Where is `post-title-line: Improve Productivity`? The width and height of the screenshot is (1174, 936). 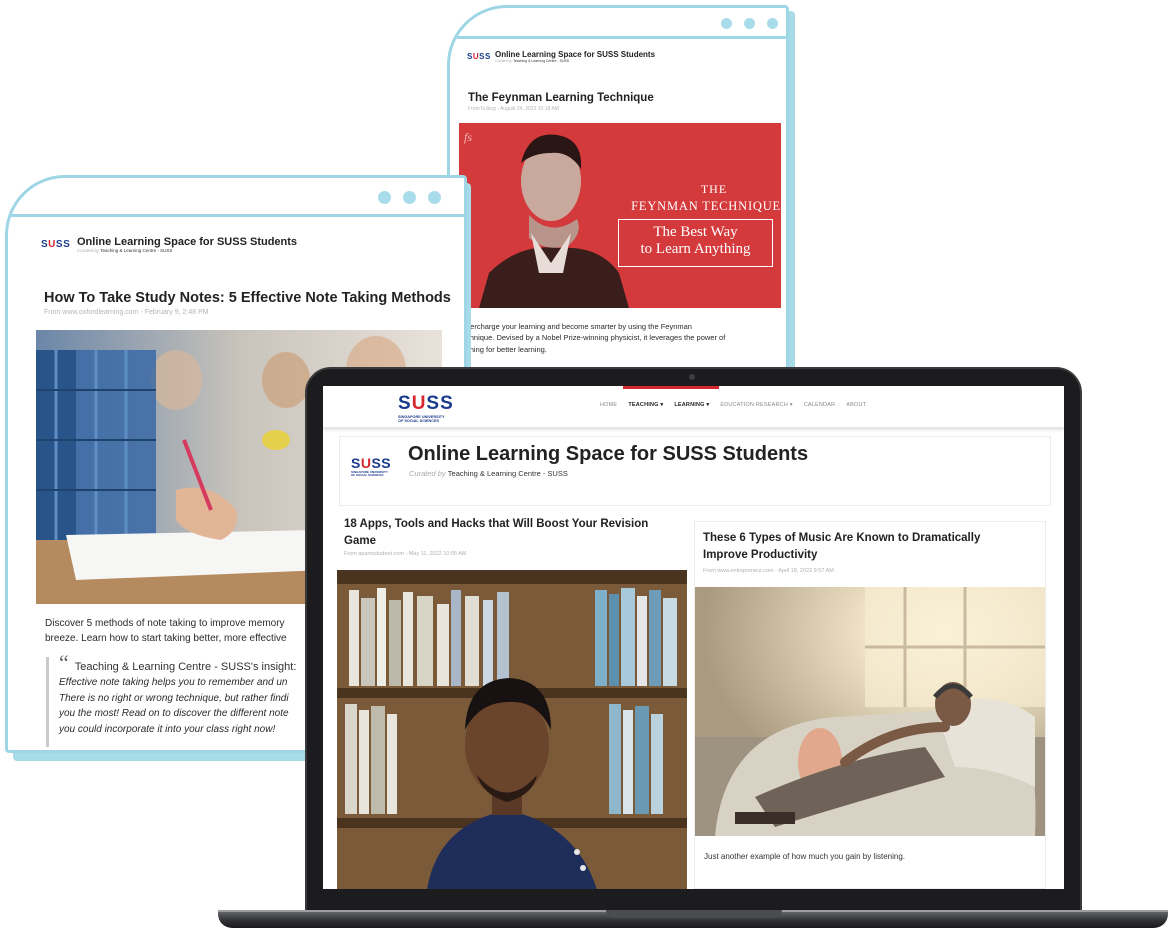
post-title-line: Improve Productivity is located at coordinates (760, 554).